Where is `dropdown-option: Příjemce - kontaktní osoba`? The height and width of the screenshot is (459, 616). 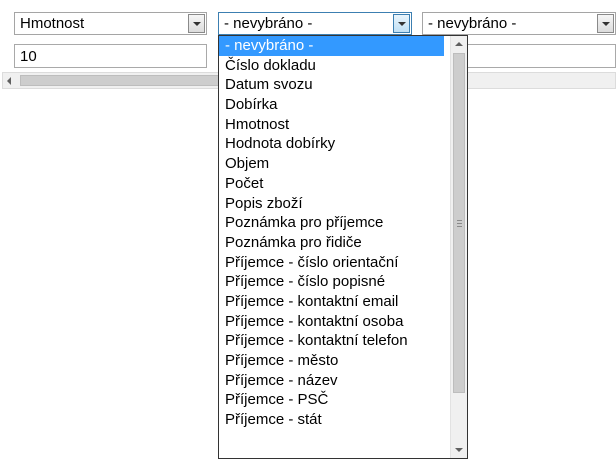 dropdown-option: Příjemce - kontaktní osoba is located at coordinates (331, 322).